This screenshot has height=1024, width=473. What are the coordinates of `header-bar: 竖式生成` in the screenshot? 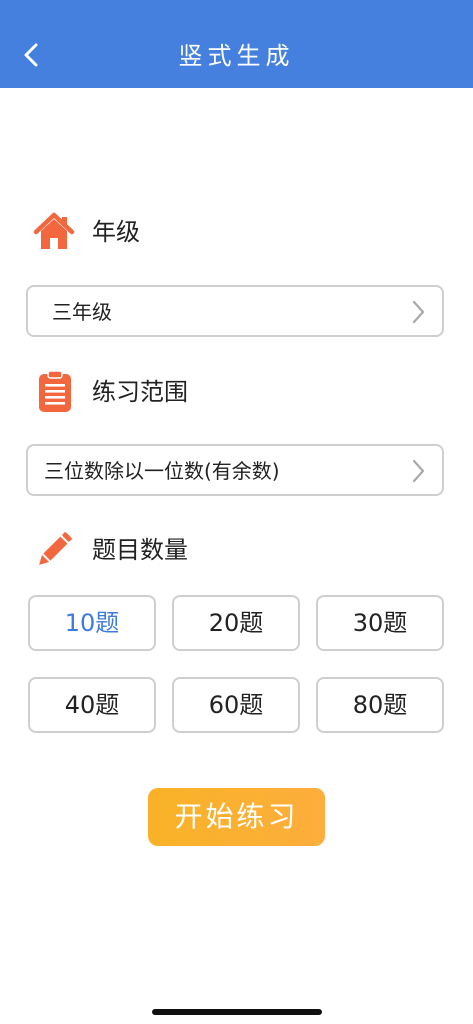 It's located at (236, 44).